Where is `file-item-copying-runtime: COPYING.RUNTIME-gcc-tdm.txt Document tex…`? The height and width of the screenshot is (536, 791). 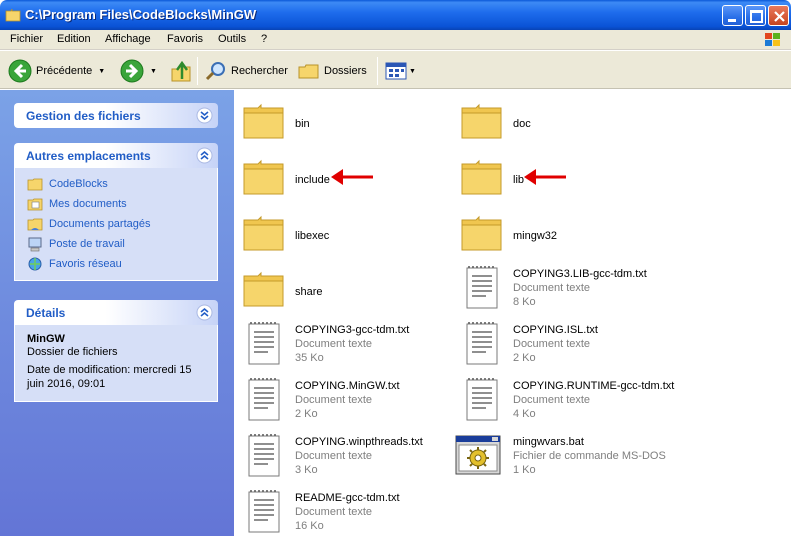 file-item-copying-runtime: COPYING.RUNTIME-gcc-tdm.txt Document tex… is located at coordinates (566, 402).